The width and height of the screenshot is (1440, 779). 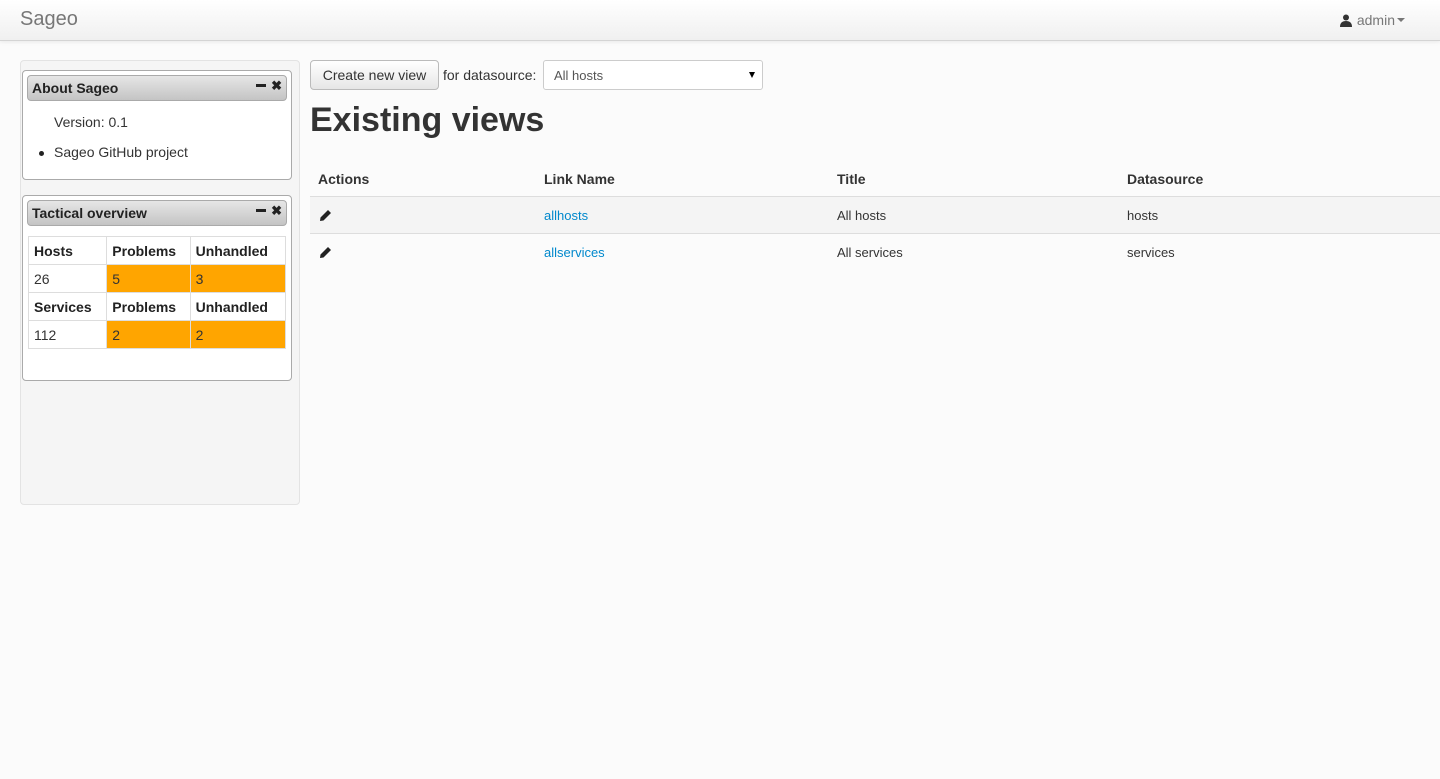 What do you see at coordinates (238, 278) in the screenshot?
I see `hosts-unhandled-count: 3` at bounding box center [238, 278].